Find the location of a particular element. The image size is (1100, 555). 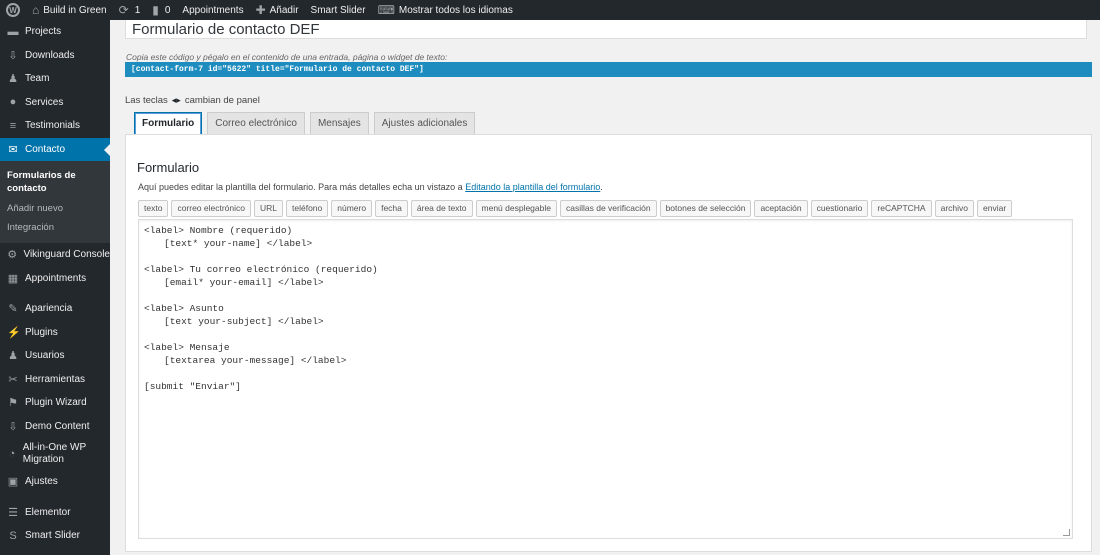

sidebar-item-label: Elementor is located at coordinates (48, 512).